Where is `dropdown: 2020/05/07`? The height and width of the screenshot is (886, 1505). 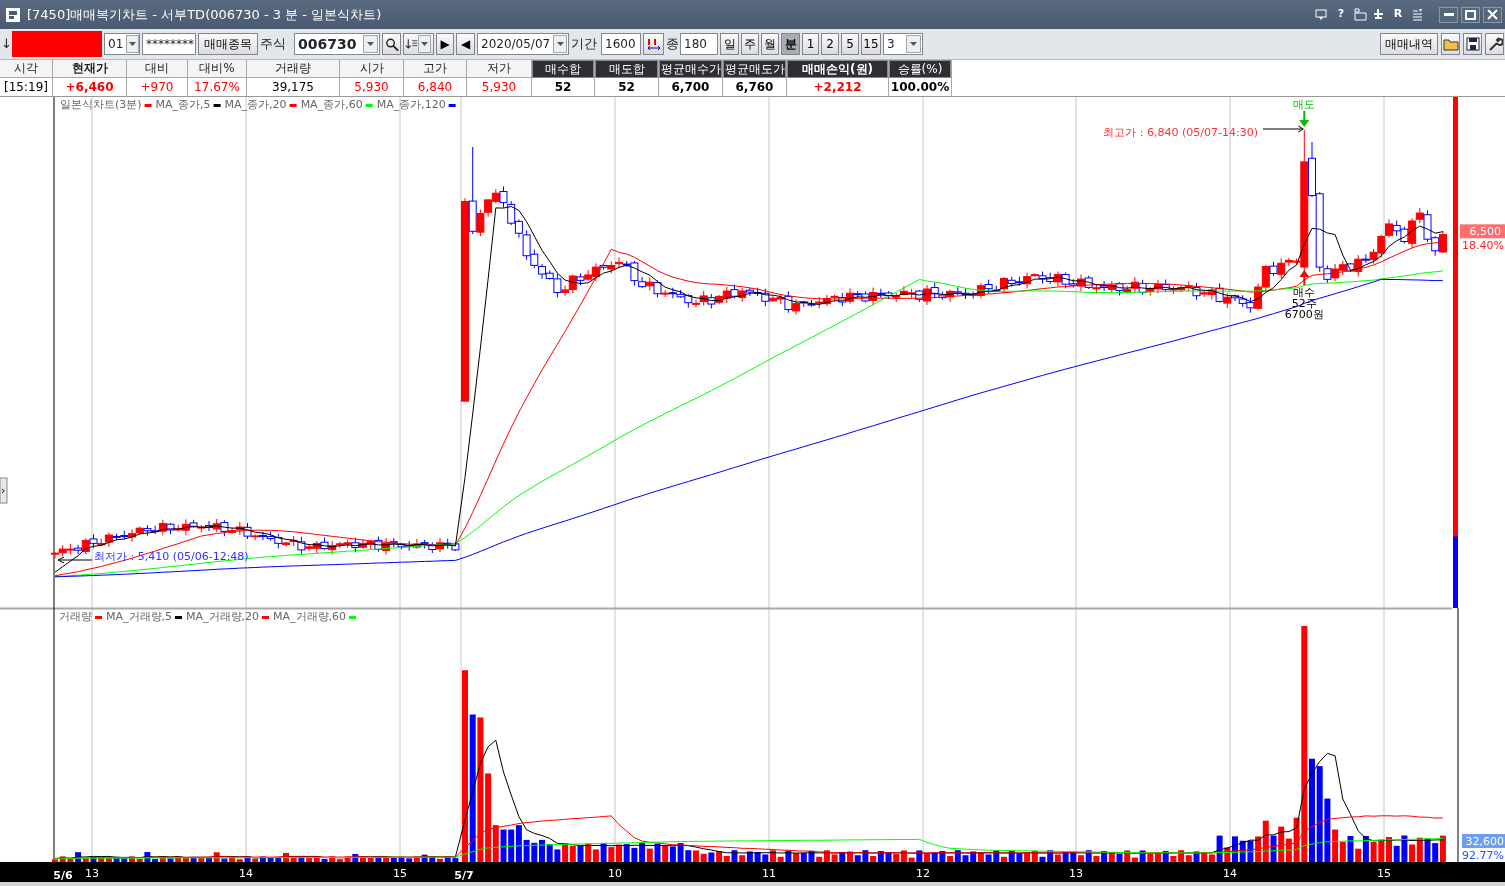
dropdown: 2020/05/07 is located at coordinates (523, 44).